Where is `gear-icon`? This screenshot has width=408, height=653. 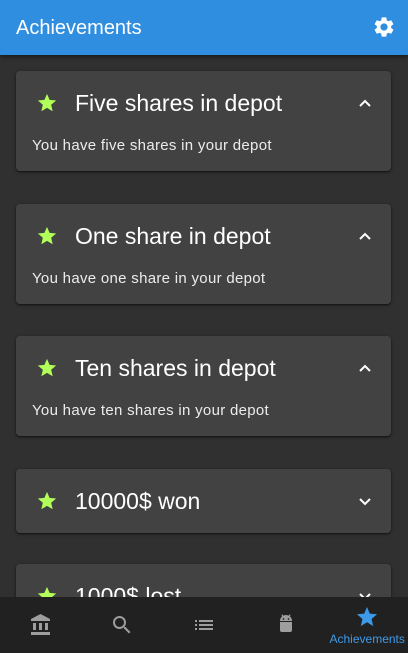 gear-icon is located at coordinates (384, 27).